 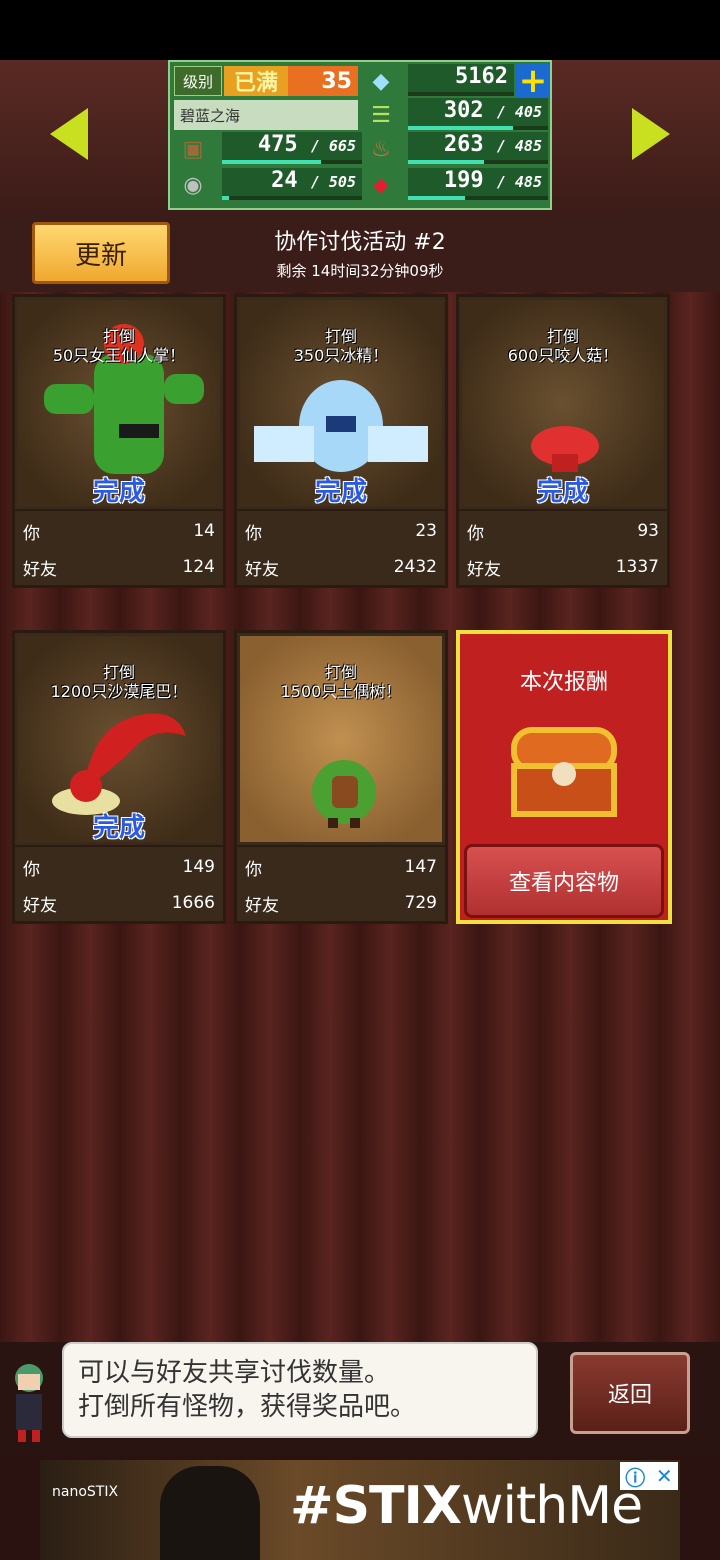 I want to click on ruby-fill, so click(x=437, y=198).